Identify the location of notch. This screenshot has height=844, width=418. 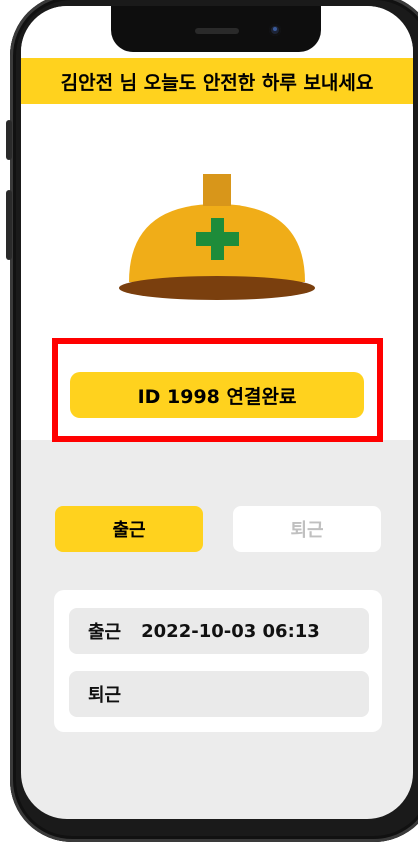
(216, 29).